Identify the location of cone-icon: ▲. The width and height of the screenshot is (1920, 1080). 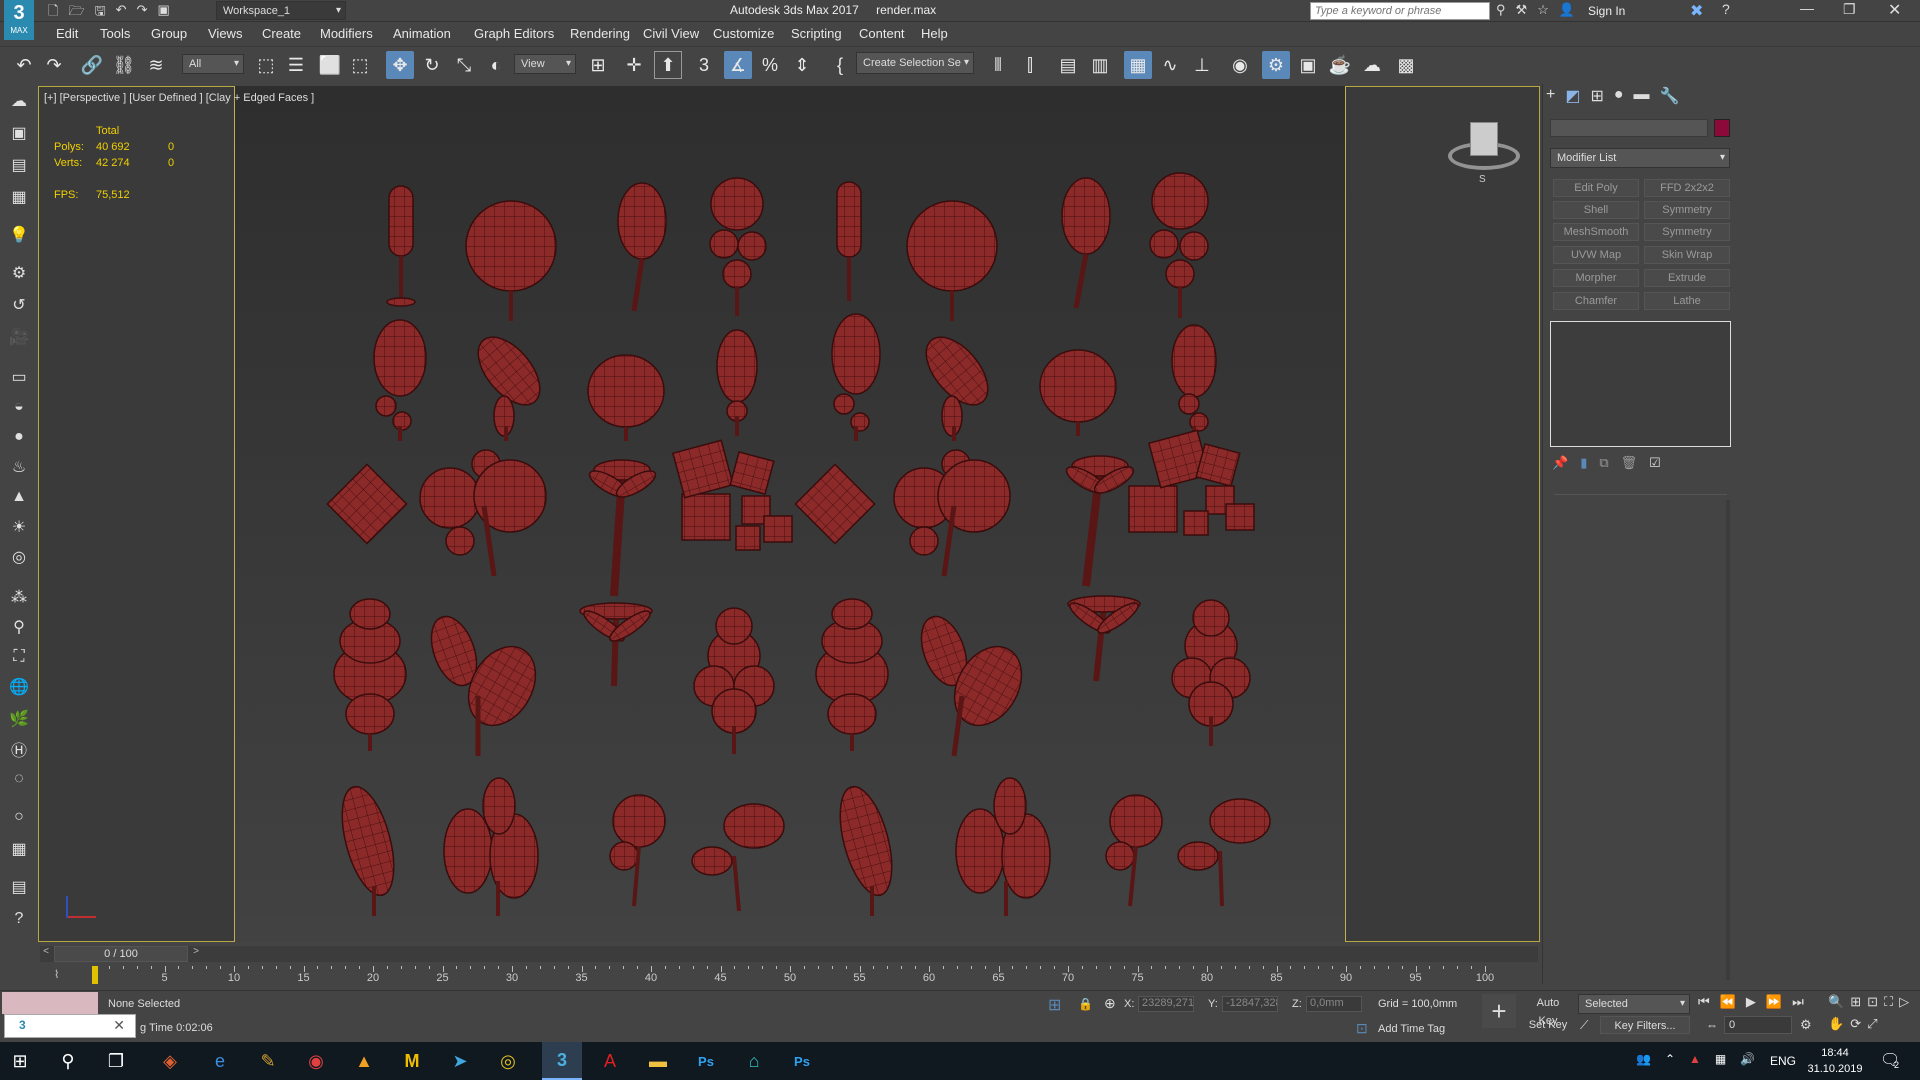
(19, 497).